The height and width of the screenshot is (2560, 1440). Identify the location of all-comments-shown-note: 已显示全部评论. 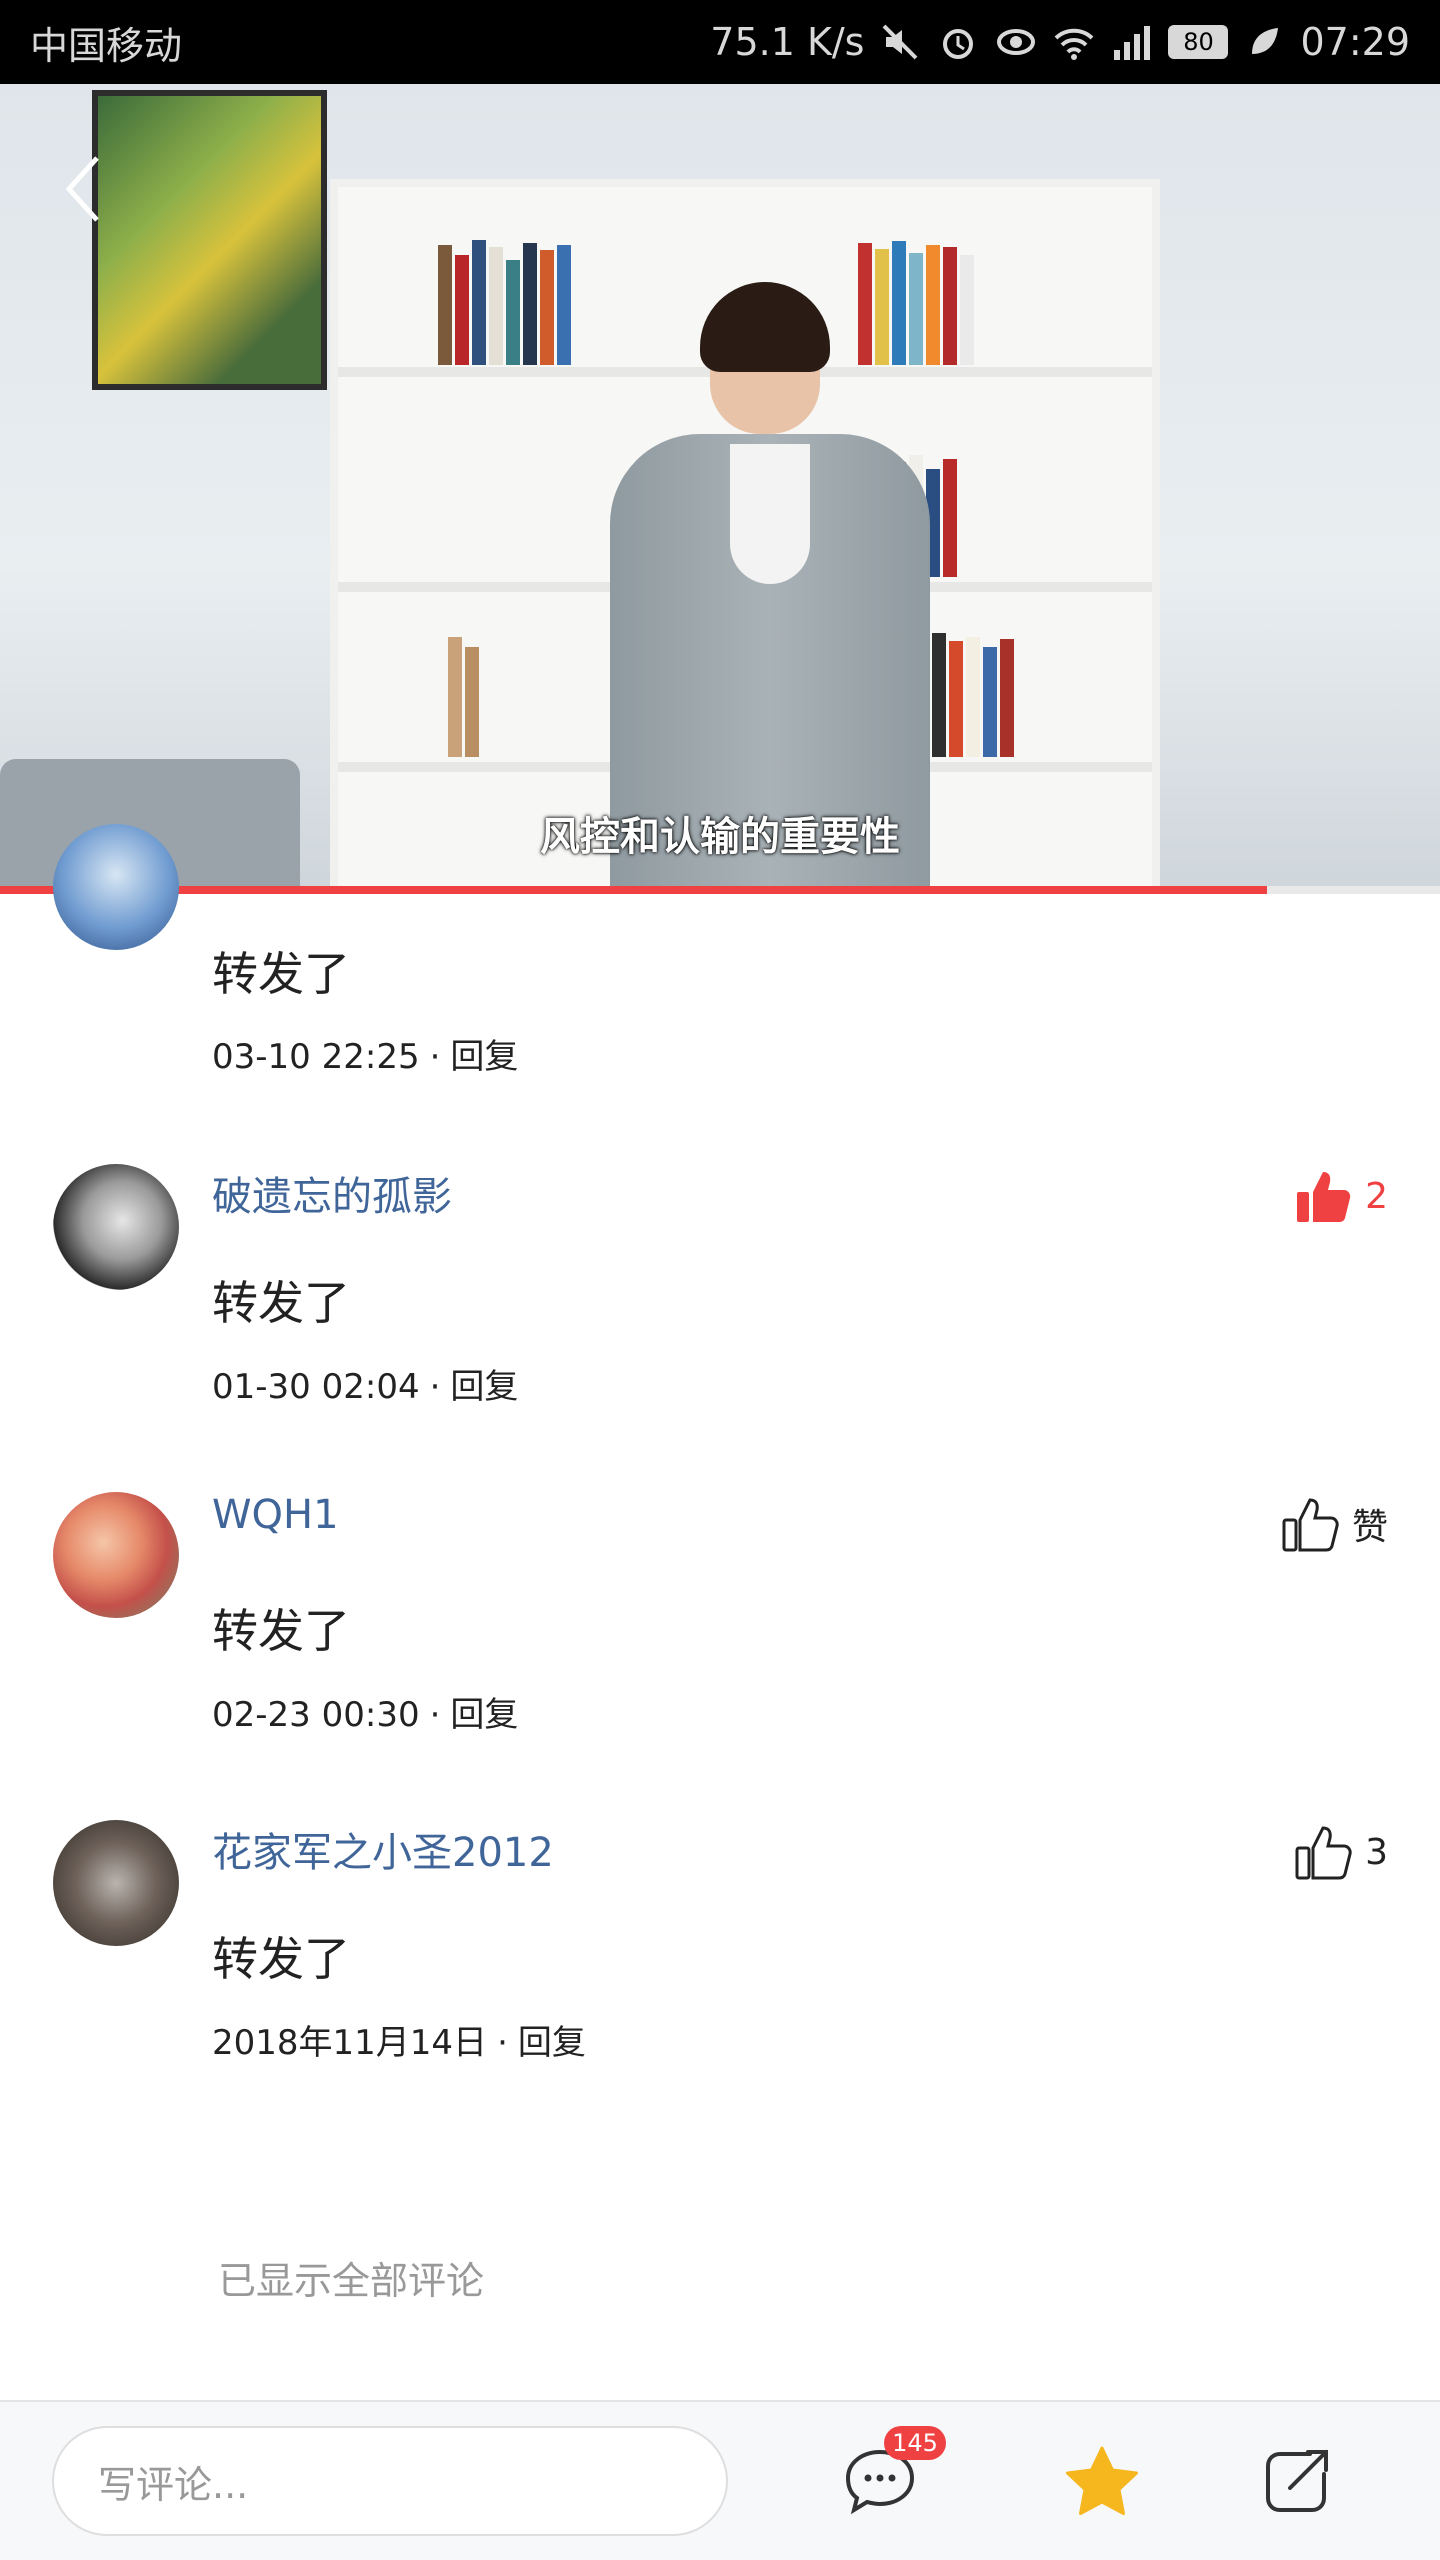
(351, 2281).